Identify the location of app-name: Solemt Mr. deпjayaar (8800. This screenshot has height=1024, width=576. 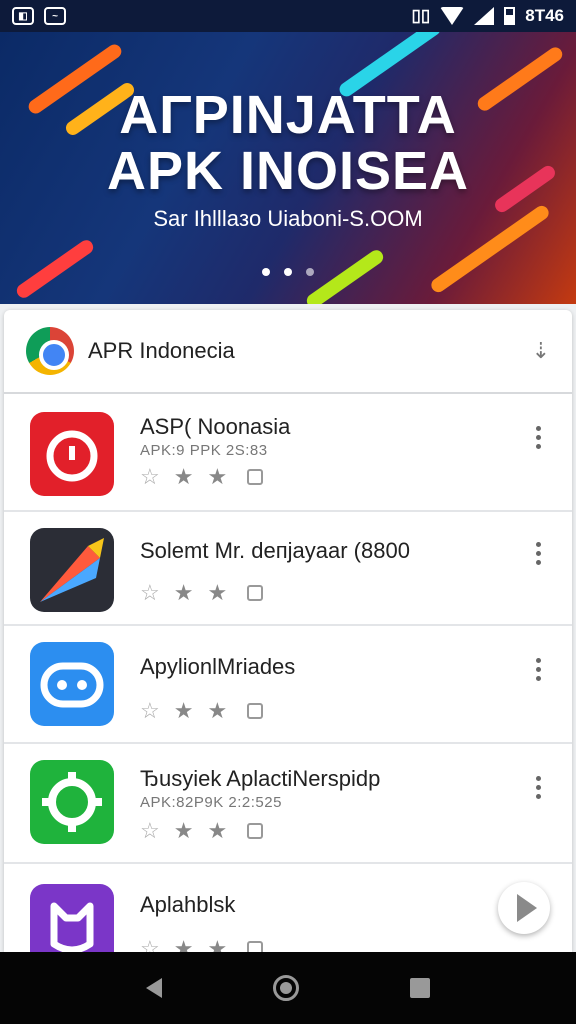
(275, 550).